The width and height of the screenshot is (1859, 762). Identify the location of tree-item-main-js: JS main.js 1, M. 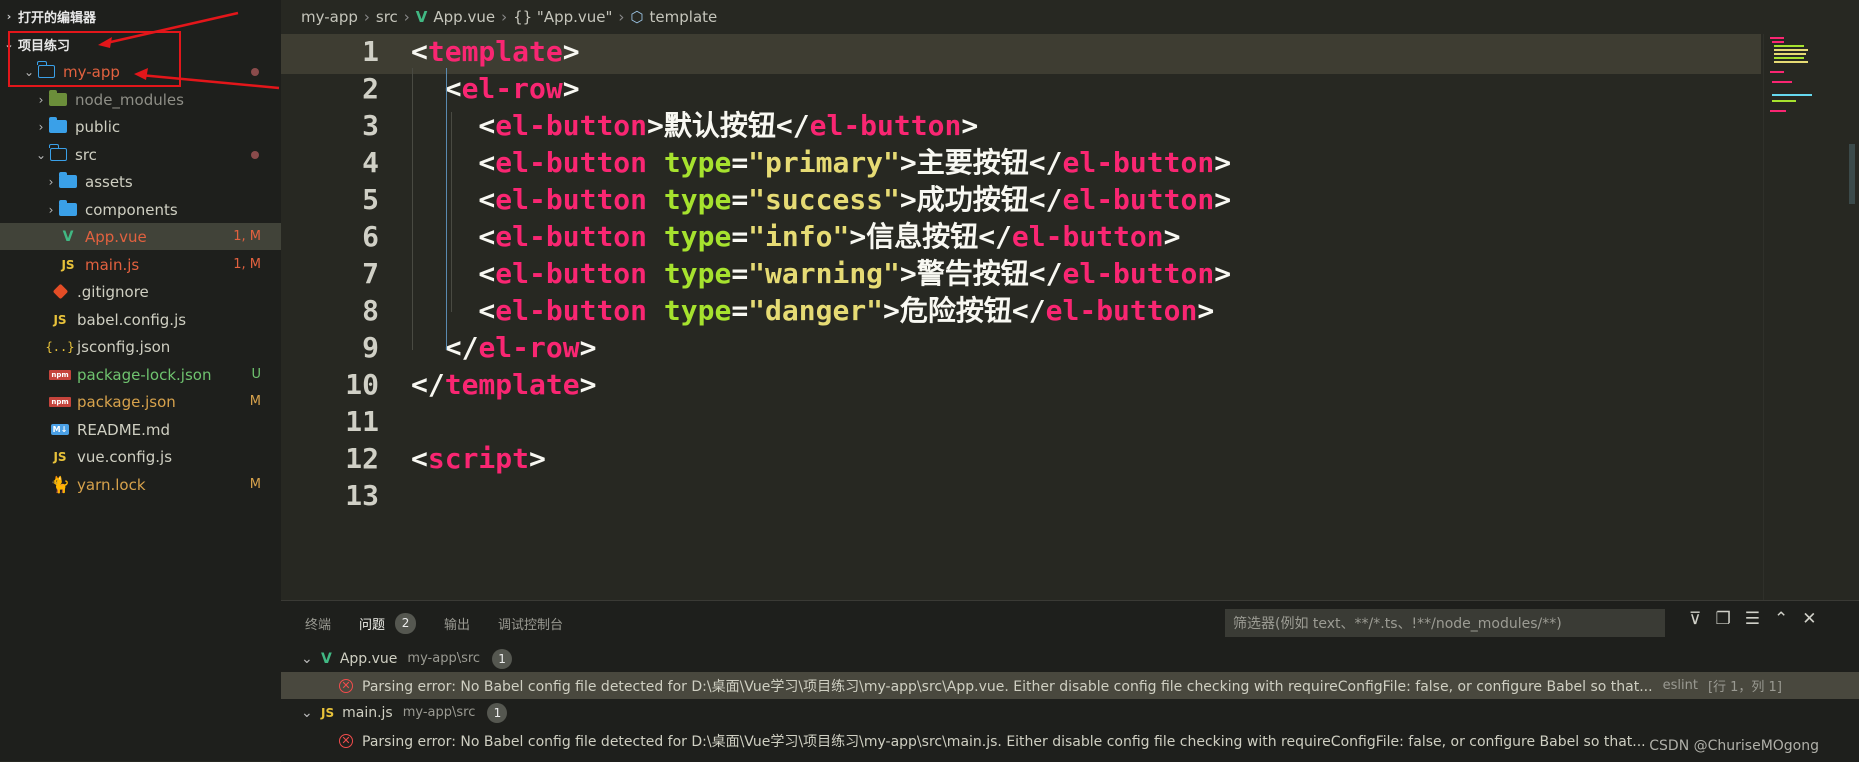
(140, 264).